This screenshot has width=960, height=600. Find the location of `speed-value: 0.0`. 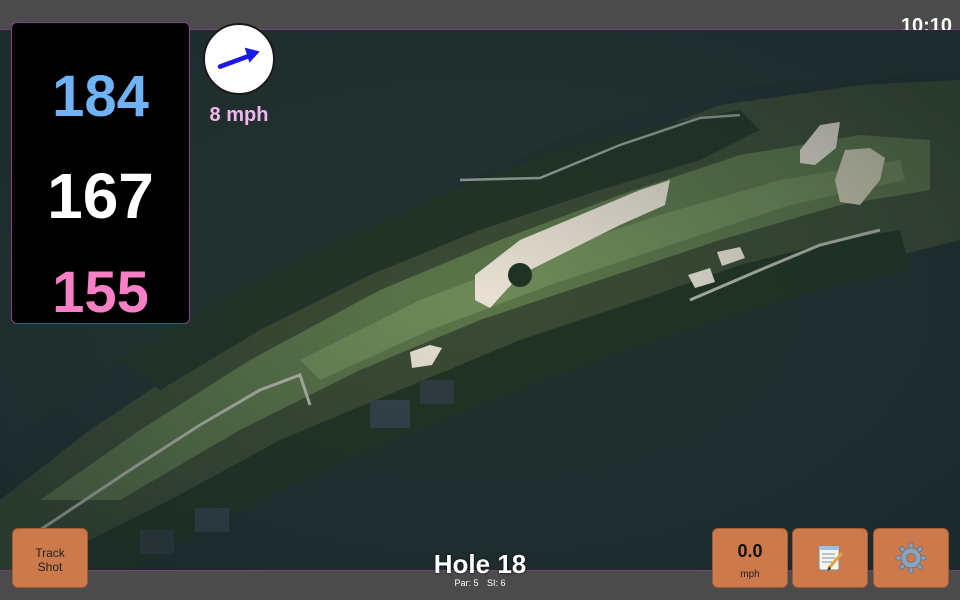

speed-value: 0.0 is located at coordinates (750, 551).